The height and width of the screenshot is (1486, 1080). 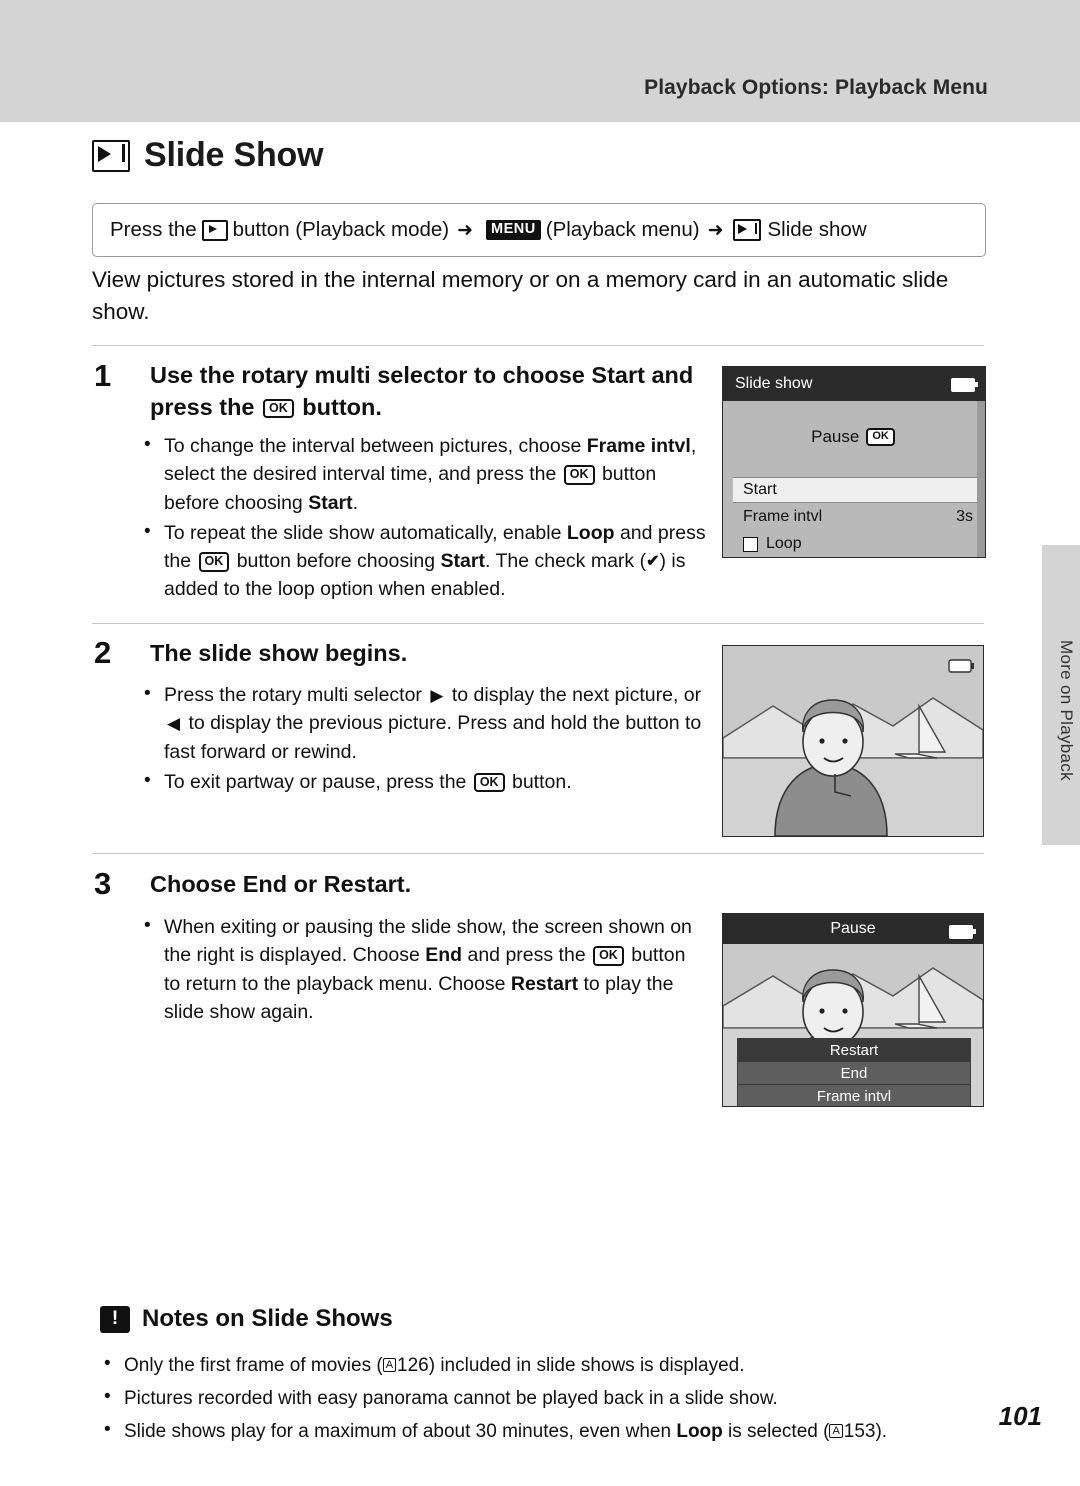 I want to click on header-band, so click(x=540, y=61).